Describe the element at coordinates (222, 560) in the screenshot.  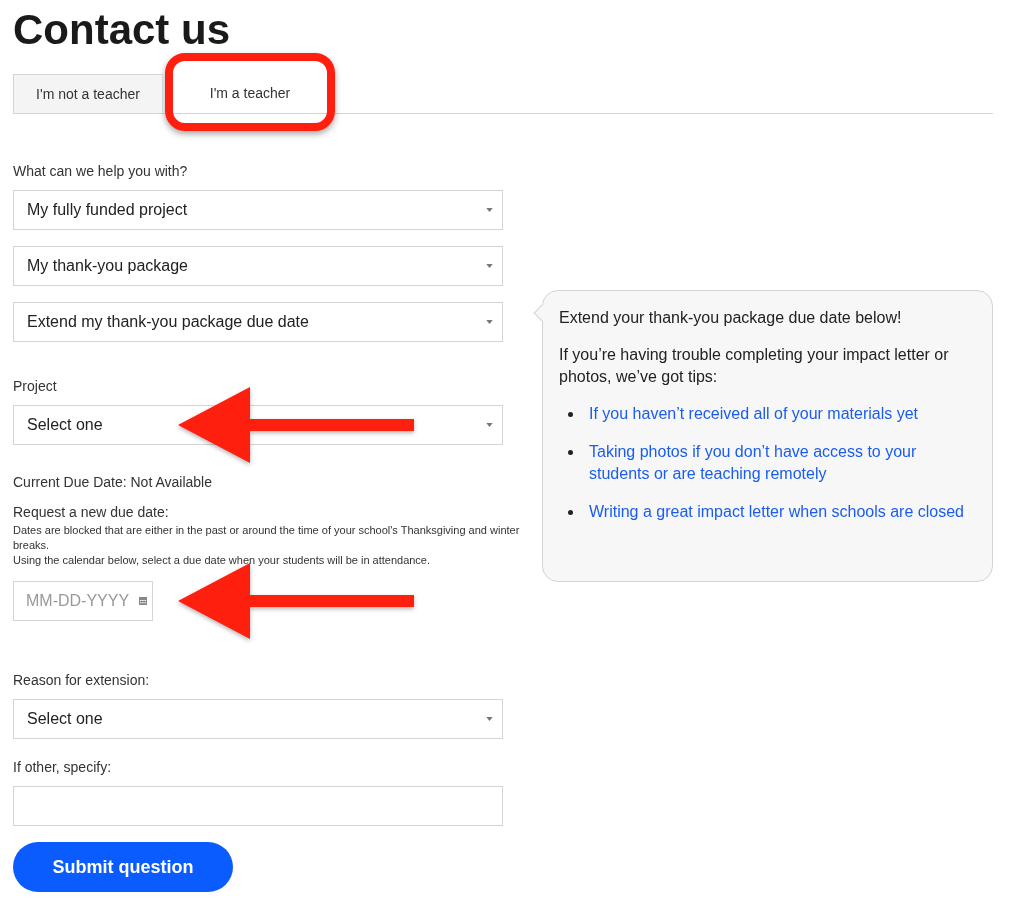
I see `help-text: Using the calendar below, select a due date when your students will be in attendance.` at that location.